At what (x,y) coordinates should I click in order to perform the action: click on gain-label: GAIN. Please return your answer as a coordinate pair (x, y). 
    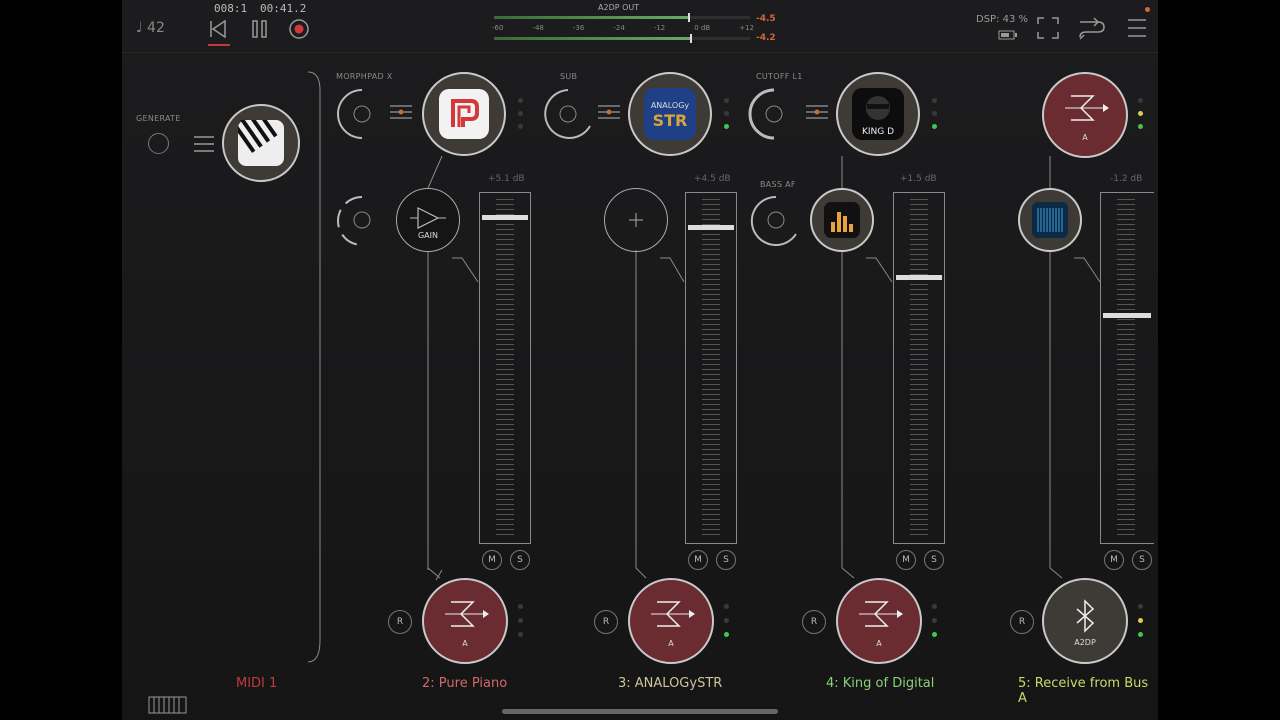
    Looking at the image, I should click on (428, 235).